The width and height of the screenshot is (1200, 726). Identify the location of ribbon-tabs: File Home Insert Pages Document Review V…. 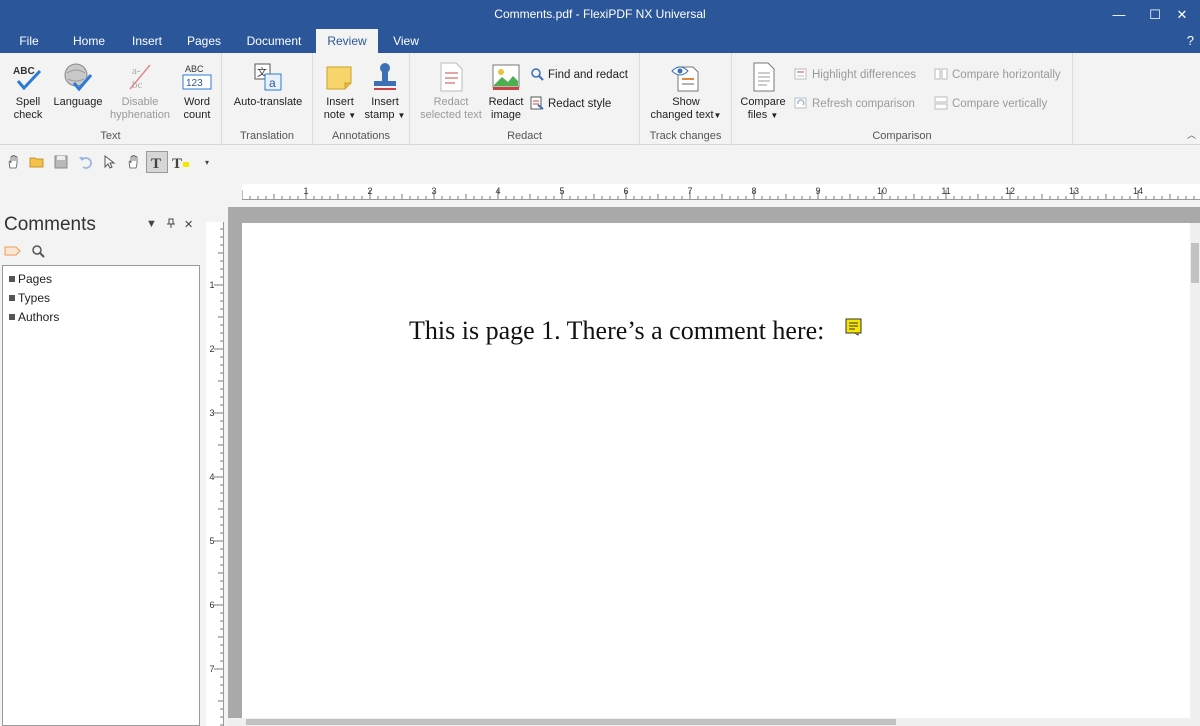
(600, 41).